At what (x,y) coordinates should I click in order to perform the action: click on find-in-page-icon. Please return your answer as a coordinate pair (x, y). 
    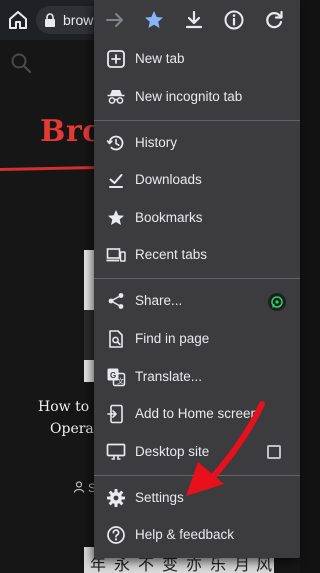
    Looking at the image, I should click on (116, 339).